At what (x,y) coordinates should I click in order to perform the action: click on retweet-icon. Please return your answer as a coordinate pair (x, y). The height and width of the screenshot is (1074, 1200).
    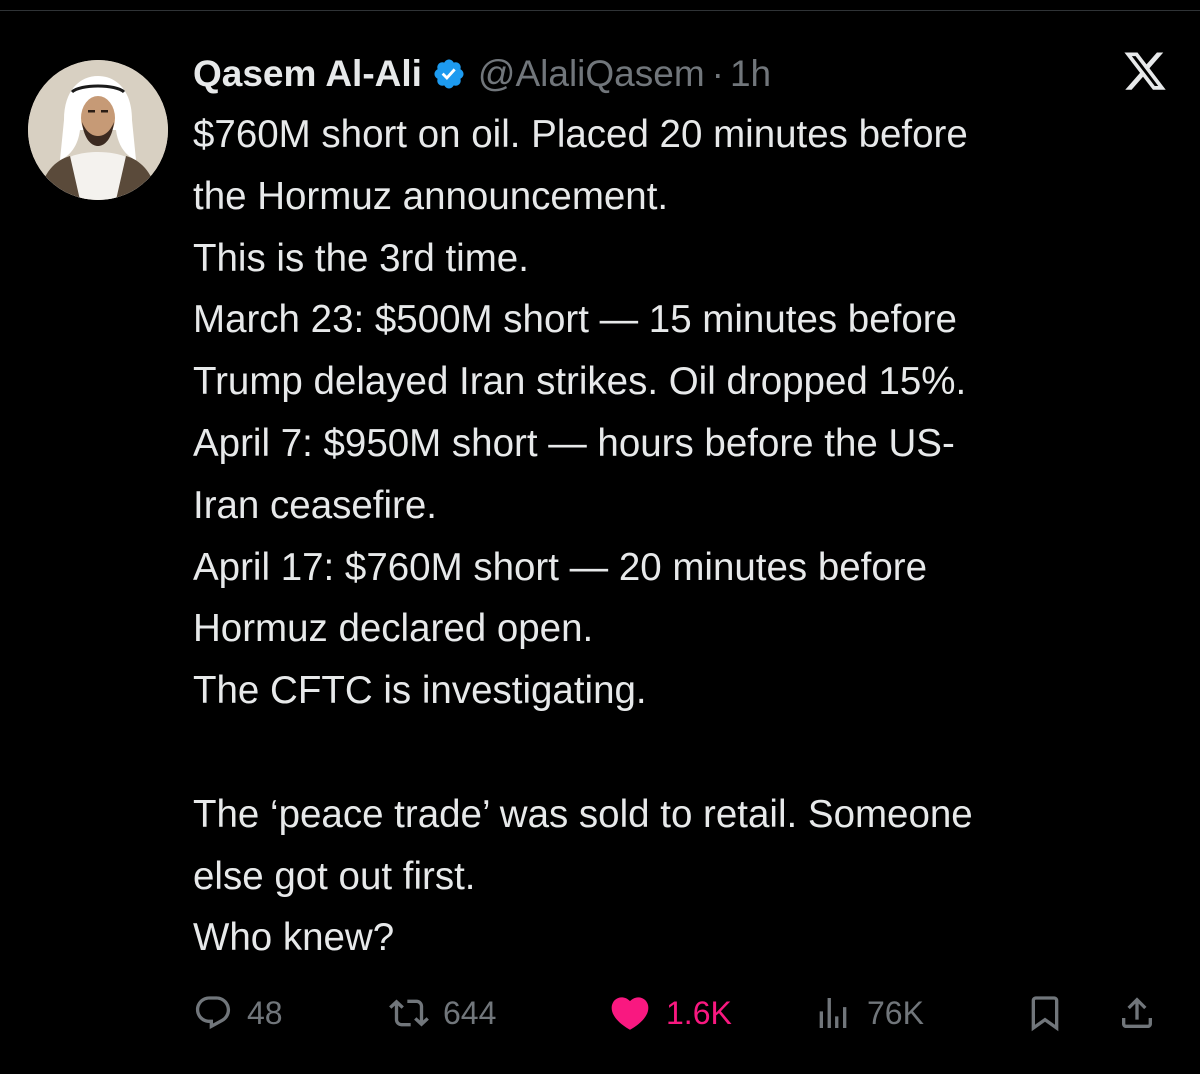
    Looking at the image, I should click on (409, 1013).